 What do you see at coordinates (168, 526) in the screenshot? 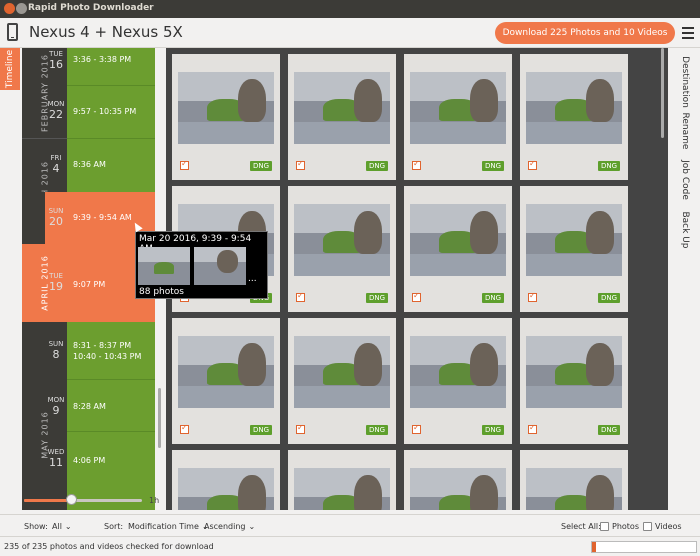
I see `sort-dropdown: Modification Time ⌄` at bounding box center [168, 526].